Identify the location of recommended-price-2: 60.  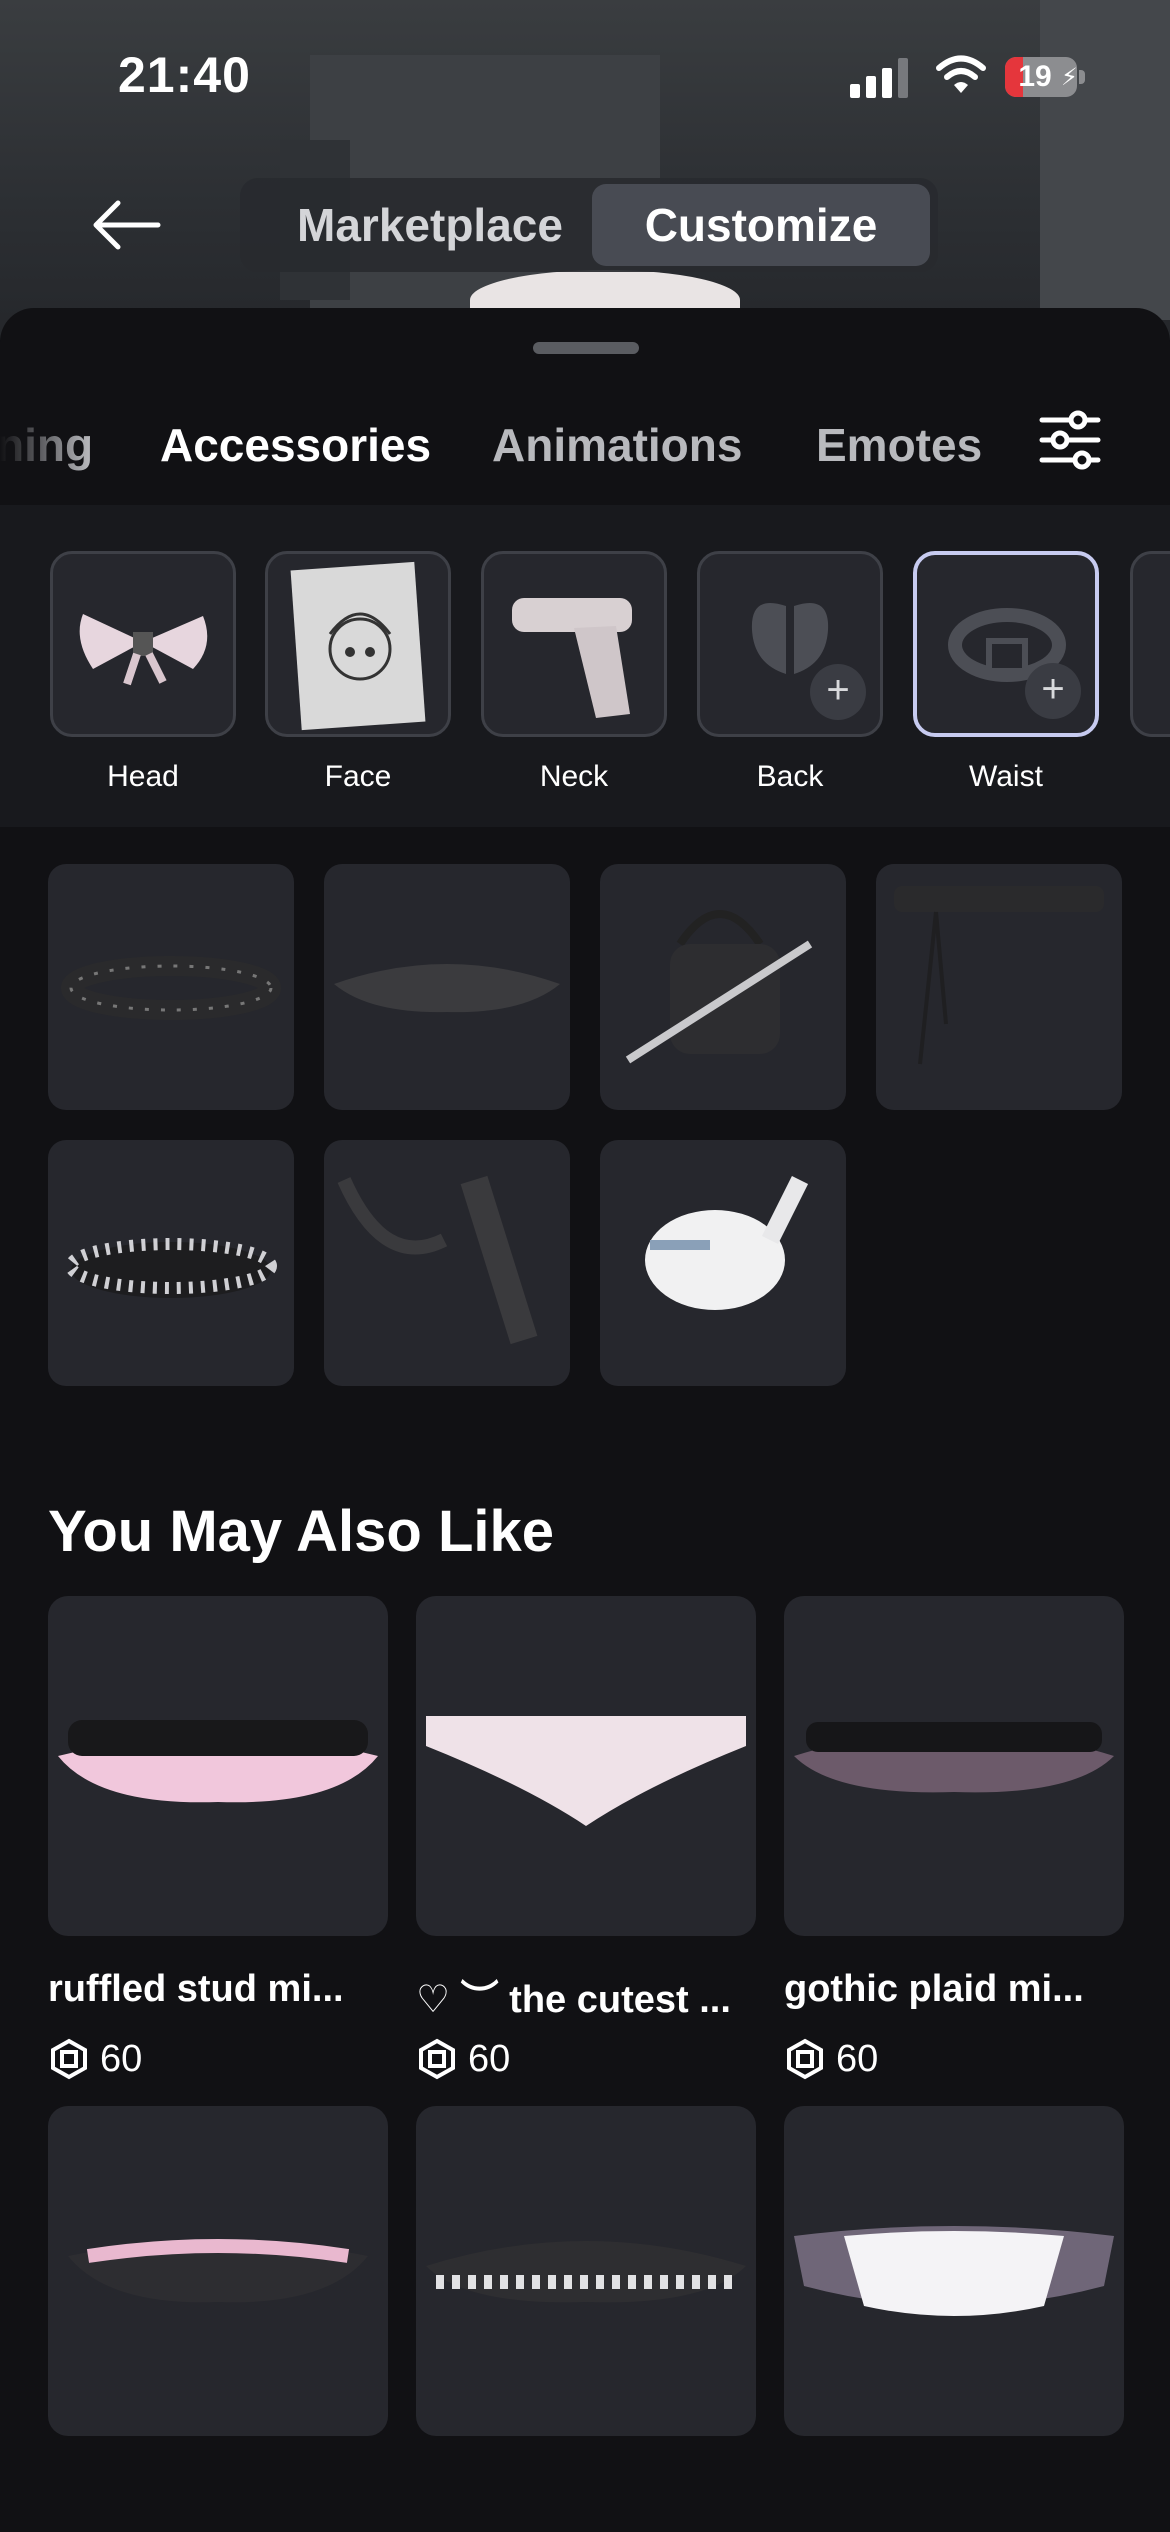
(516, 2059).